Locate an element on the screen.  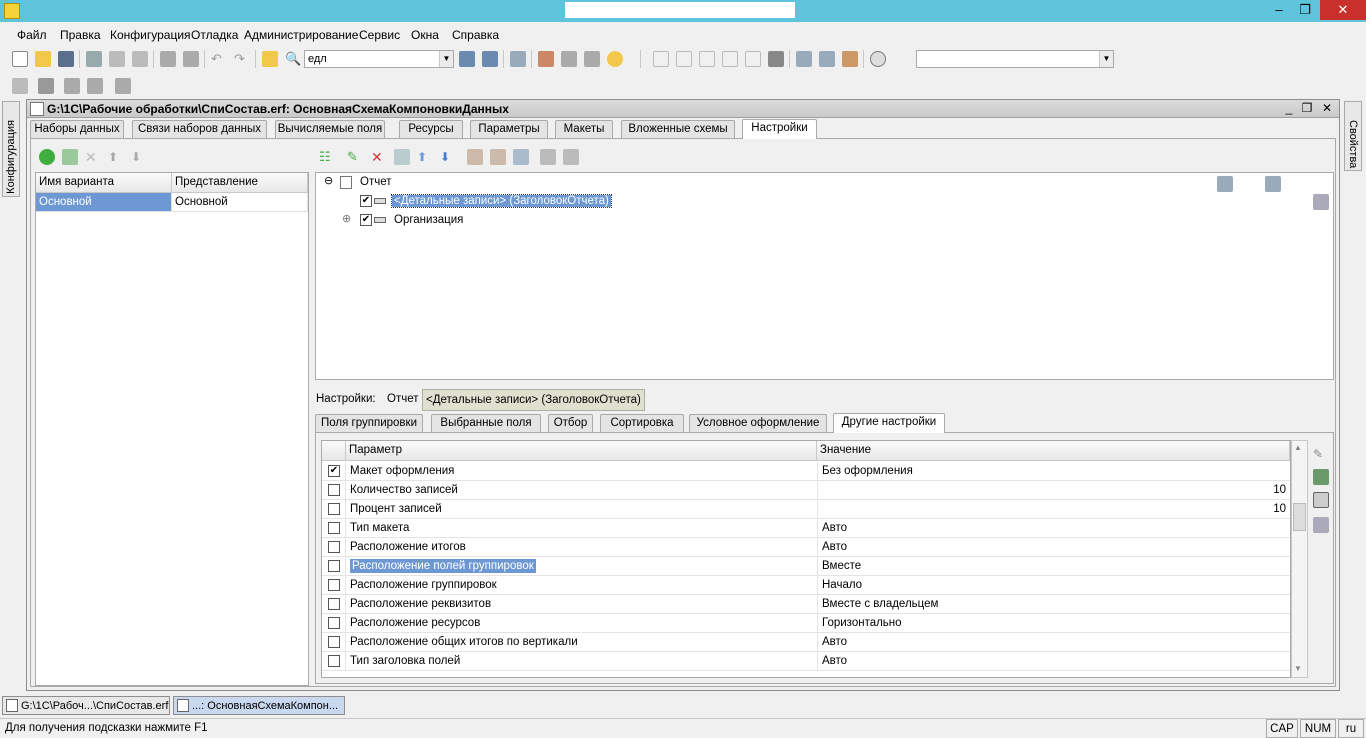
user-settings-icon is located at coordinates (548, 157).